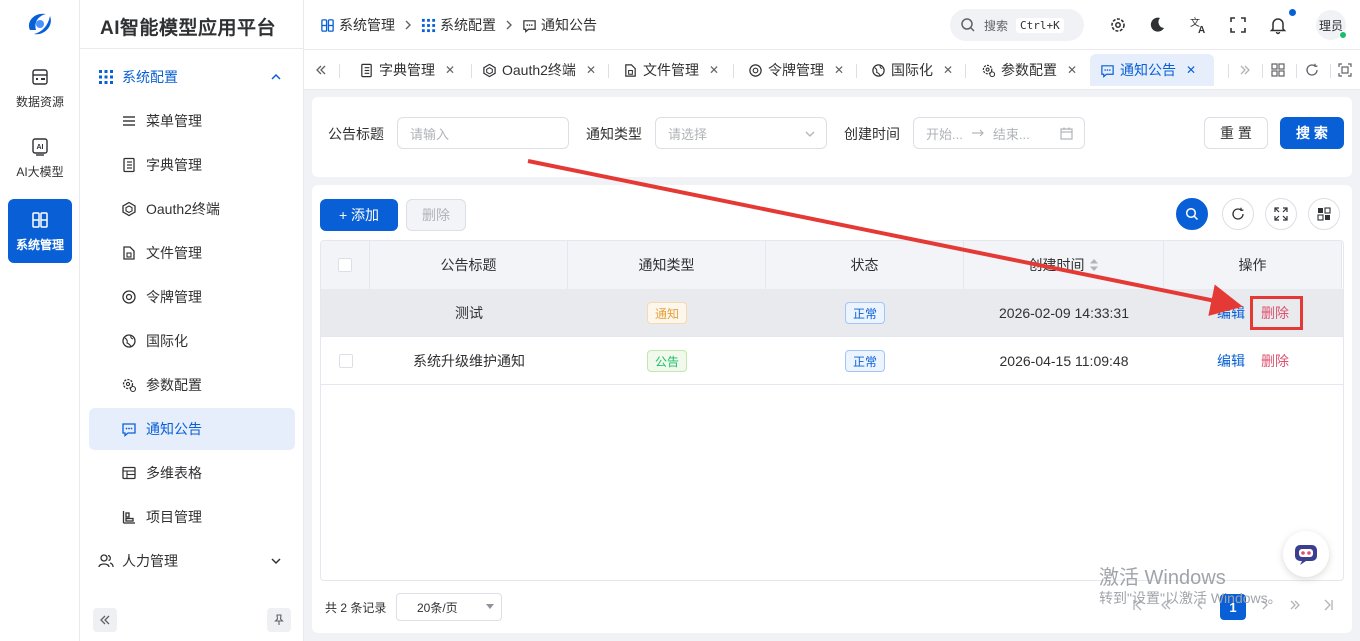  I want to click on sidebar-item-menu: 菜单管理, so click(192, 121).